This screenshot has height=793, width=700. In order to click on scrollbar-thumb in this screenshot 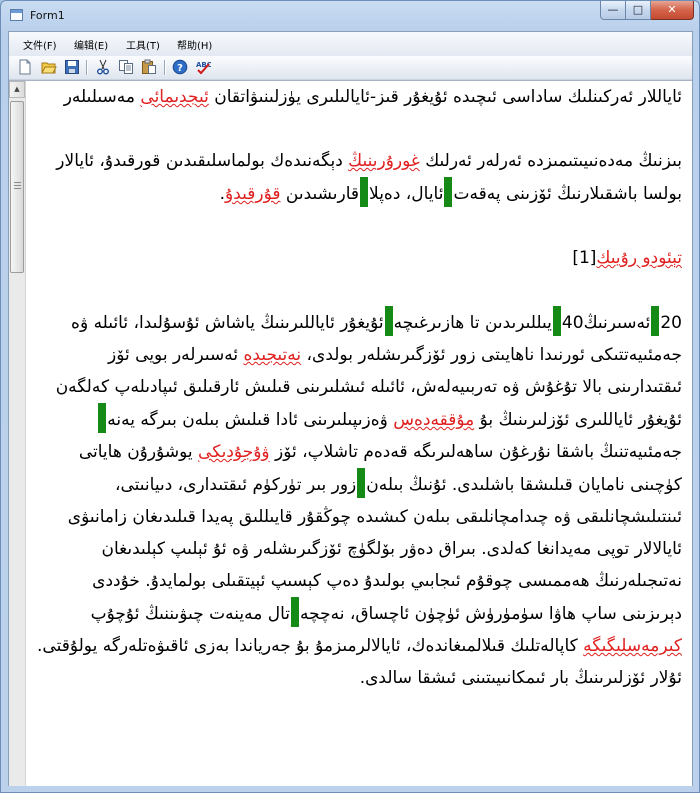, I will do `click(17, 187)`.